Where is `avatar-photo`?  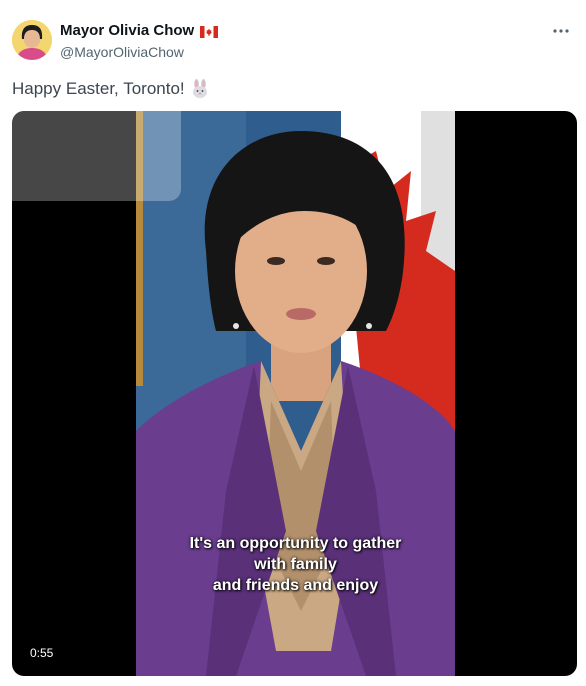
avatar-photo is located at coordinates (32, 40).